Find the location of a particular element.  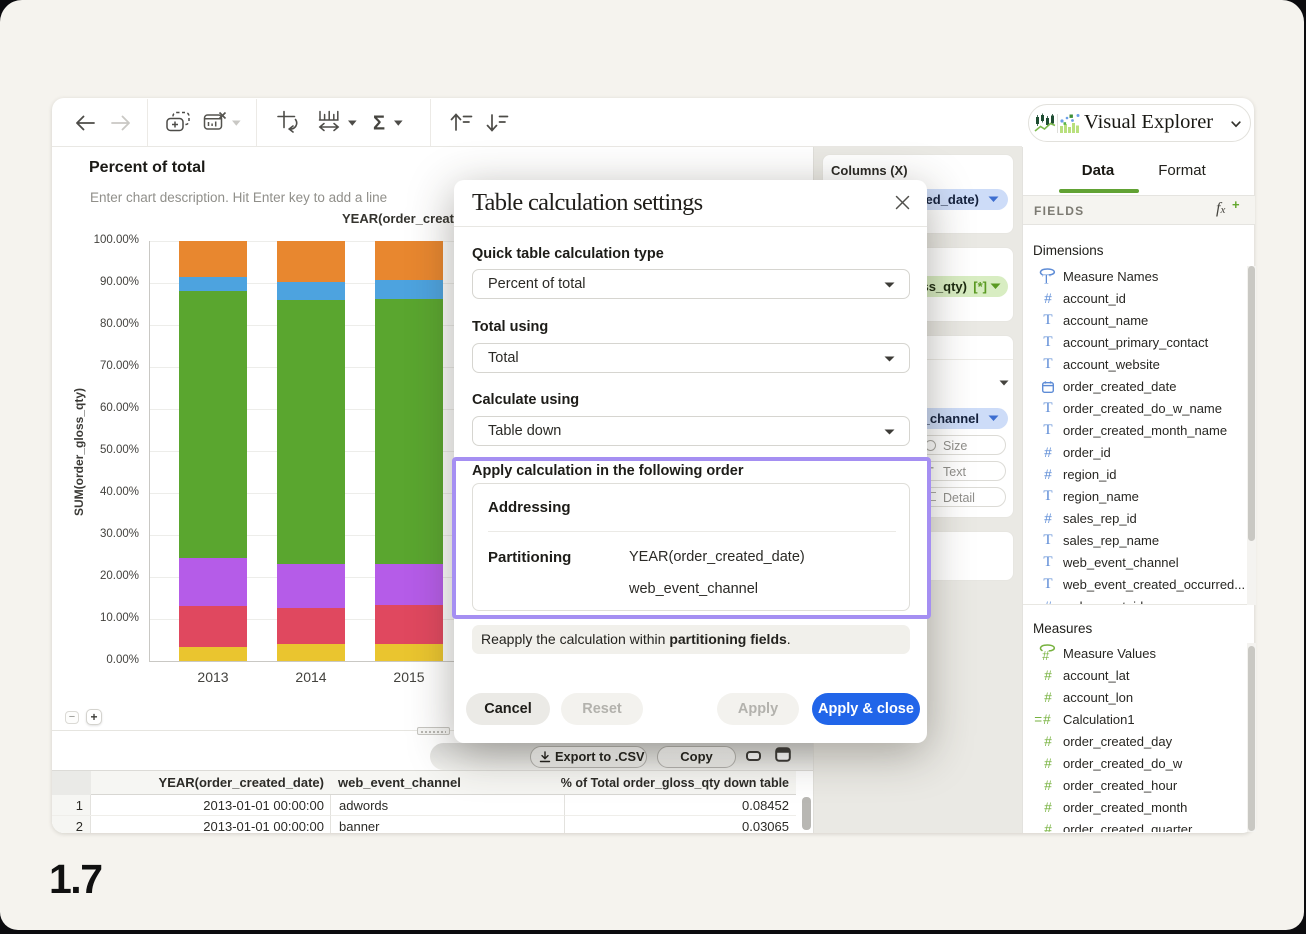

svg-text: Σ is located at coordinates (379, 124).